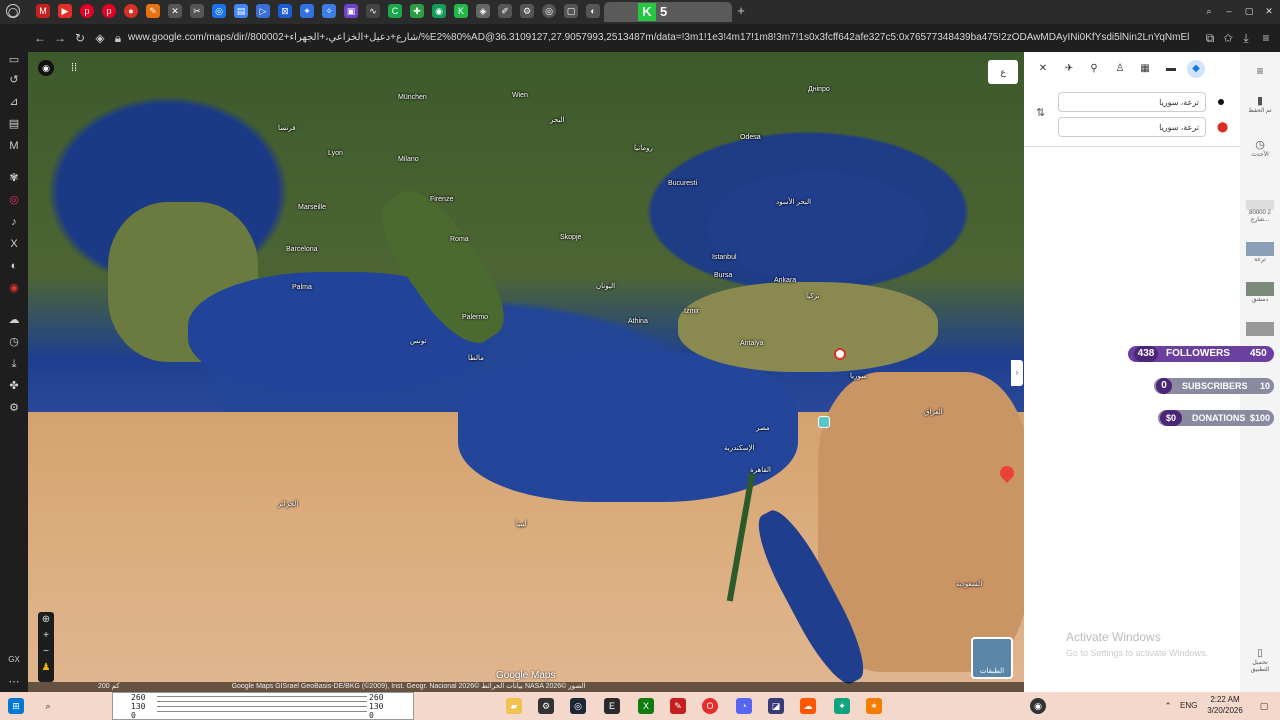 The image size is (1280, 720). What do you see at coordinates (1171, 69) in the screenshot?
I see `car-icon: ▬` at bounding box center [1171, 69].